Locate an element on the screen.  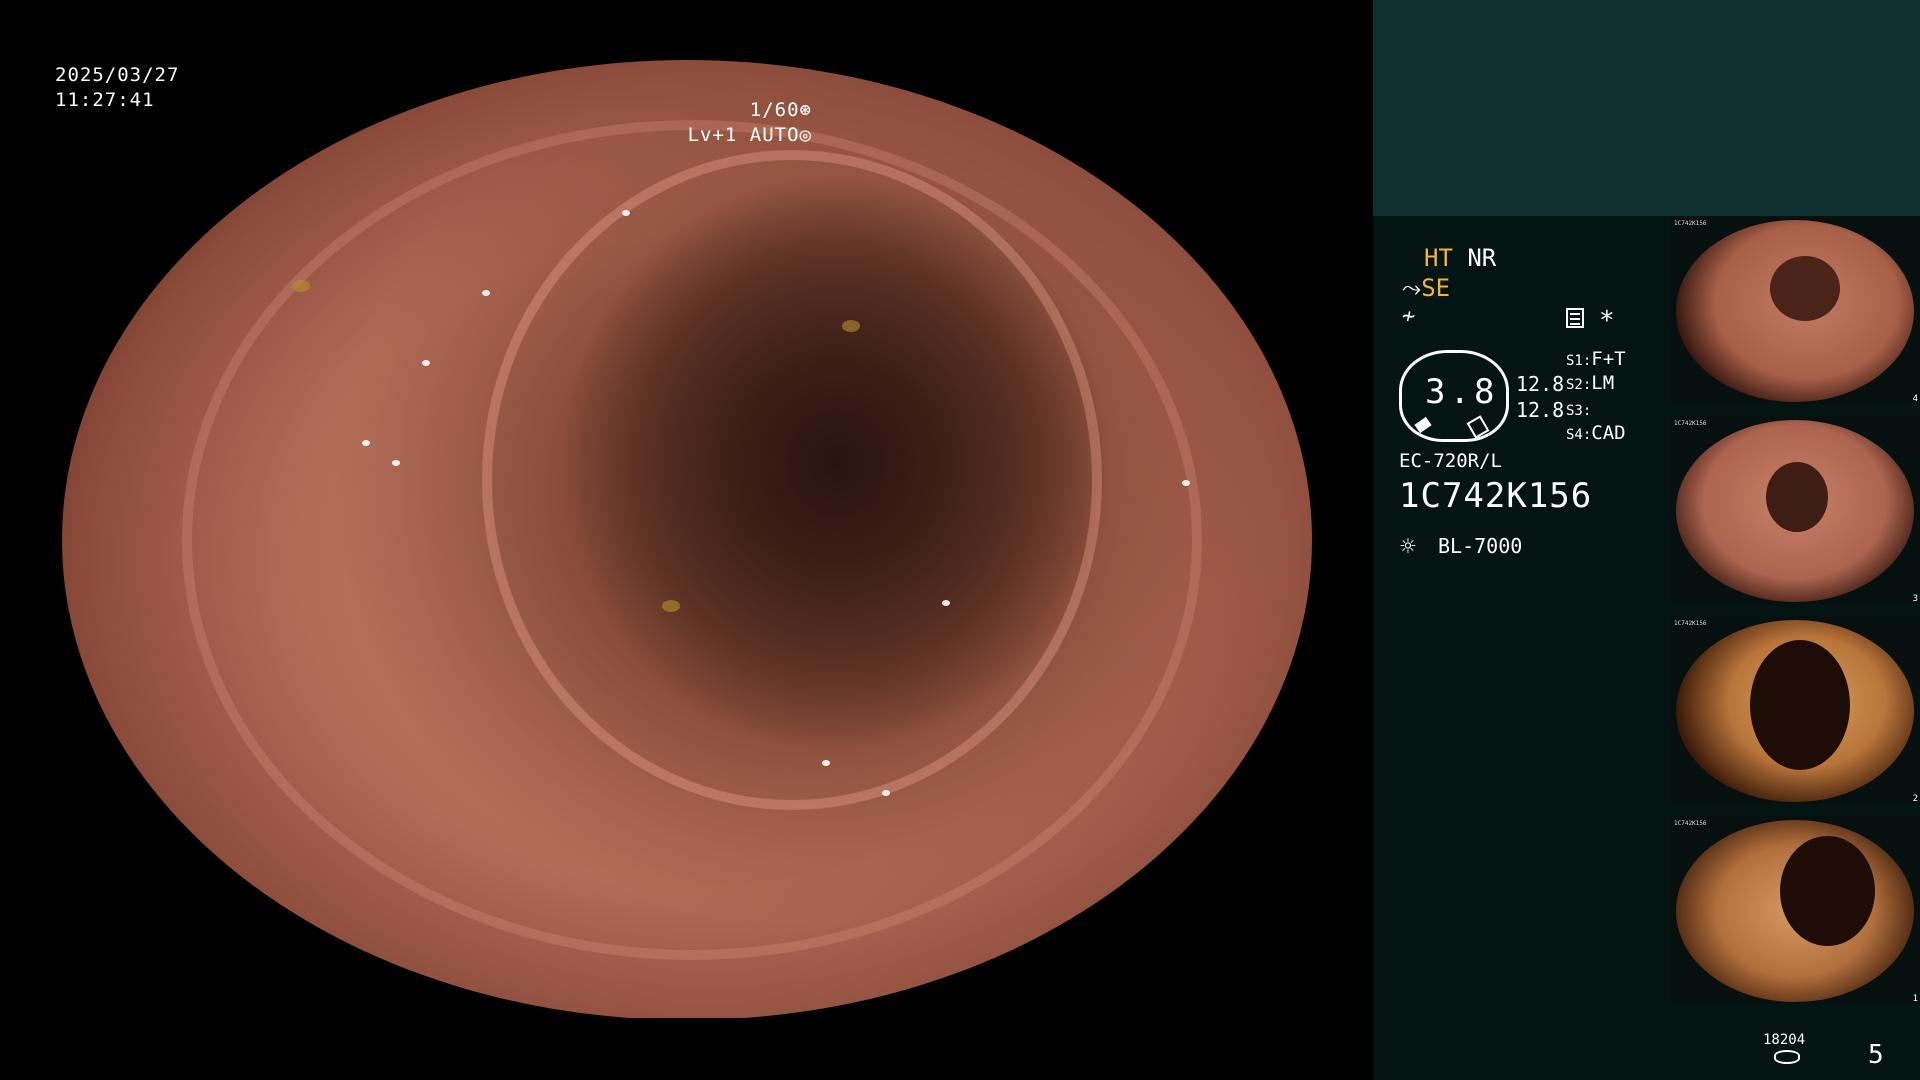
iris-icon: ◎ is located at coordinates (805, 135).